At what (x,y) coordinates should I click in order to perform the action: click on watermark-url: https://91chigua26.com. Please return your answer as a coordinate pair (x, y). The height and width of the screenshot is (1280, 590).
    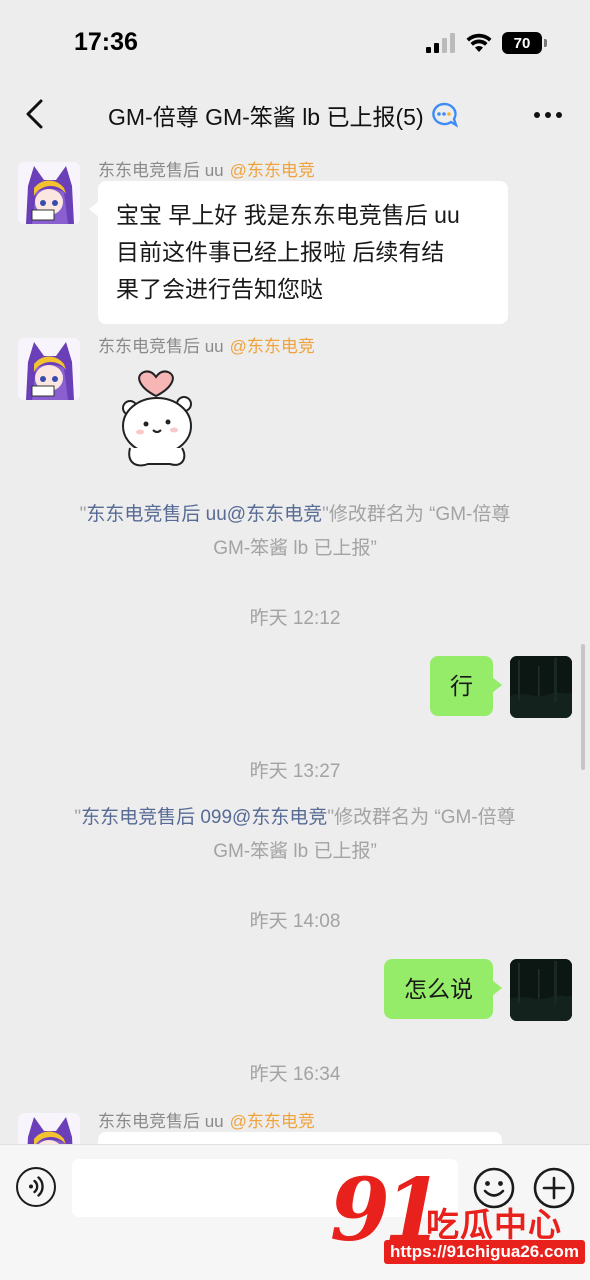
    Looking at the image, I should click on (484, 1252).